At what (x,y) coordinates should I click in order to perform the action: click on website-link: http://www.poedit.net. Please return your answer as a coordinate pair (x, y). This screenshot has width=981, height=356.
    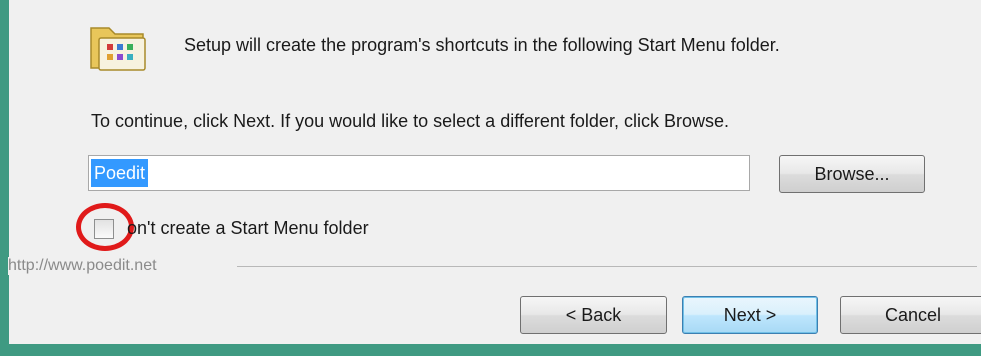
    Looking at the image, I should click on (84, 266).